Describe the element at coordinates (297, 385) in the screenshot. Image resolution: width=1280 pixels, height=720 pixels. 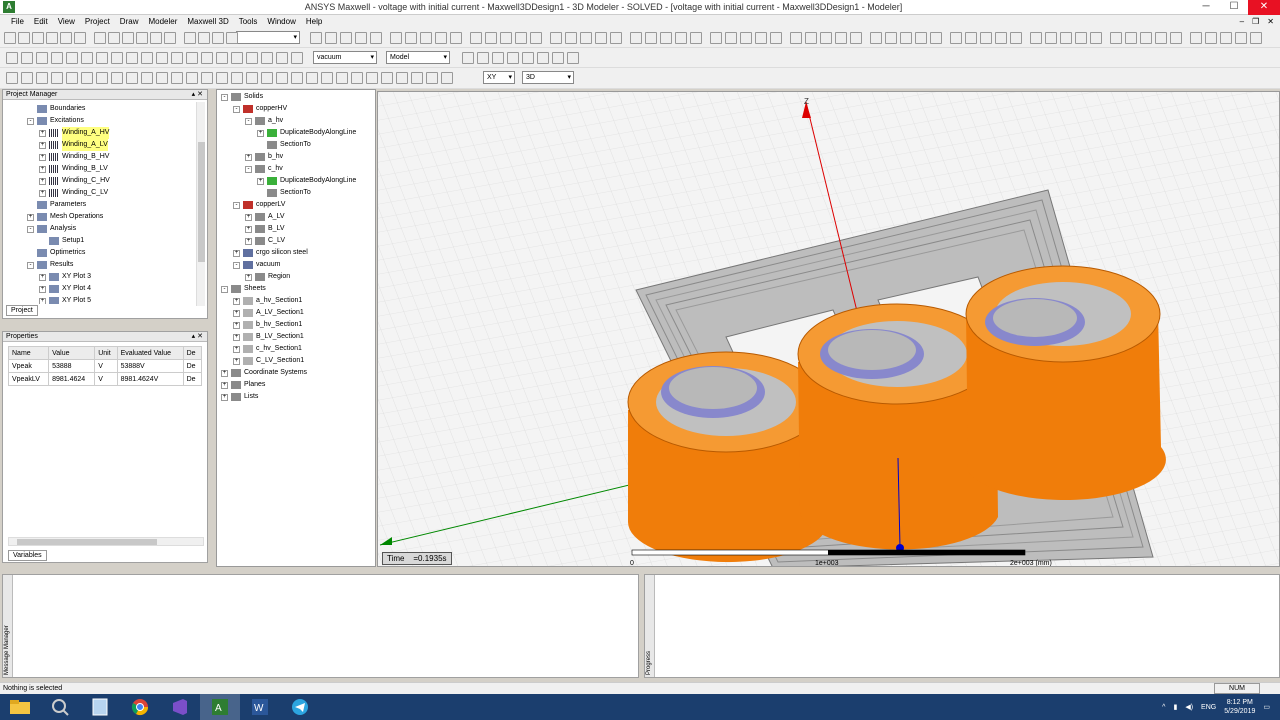
I see `model-tree-item: + Planes` at that location.